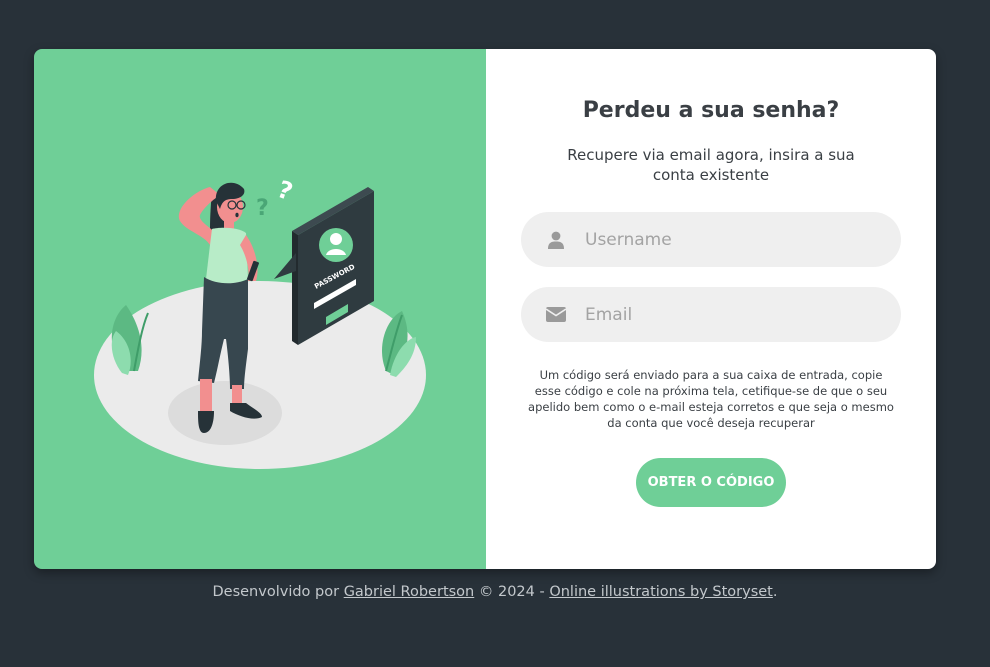 This screenshot has height=667, width=990. What do you see at coordinates (556, 240) in the screenshot?
I see `user-icon` at bounding box center [556, 240].